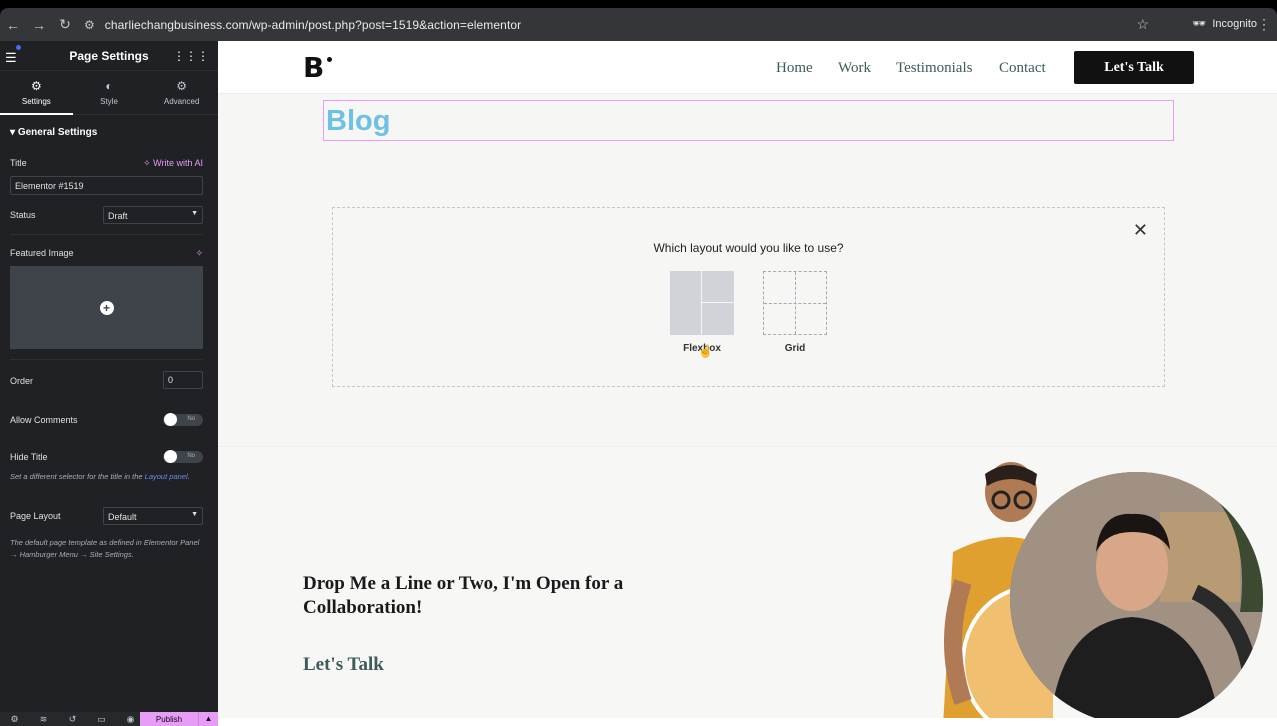  I want to click on page-layout-value: Default, so click(122, 517).